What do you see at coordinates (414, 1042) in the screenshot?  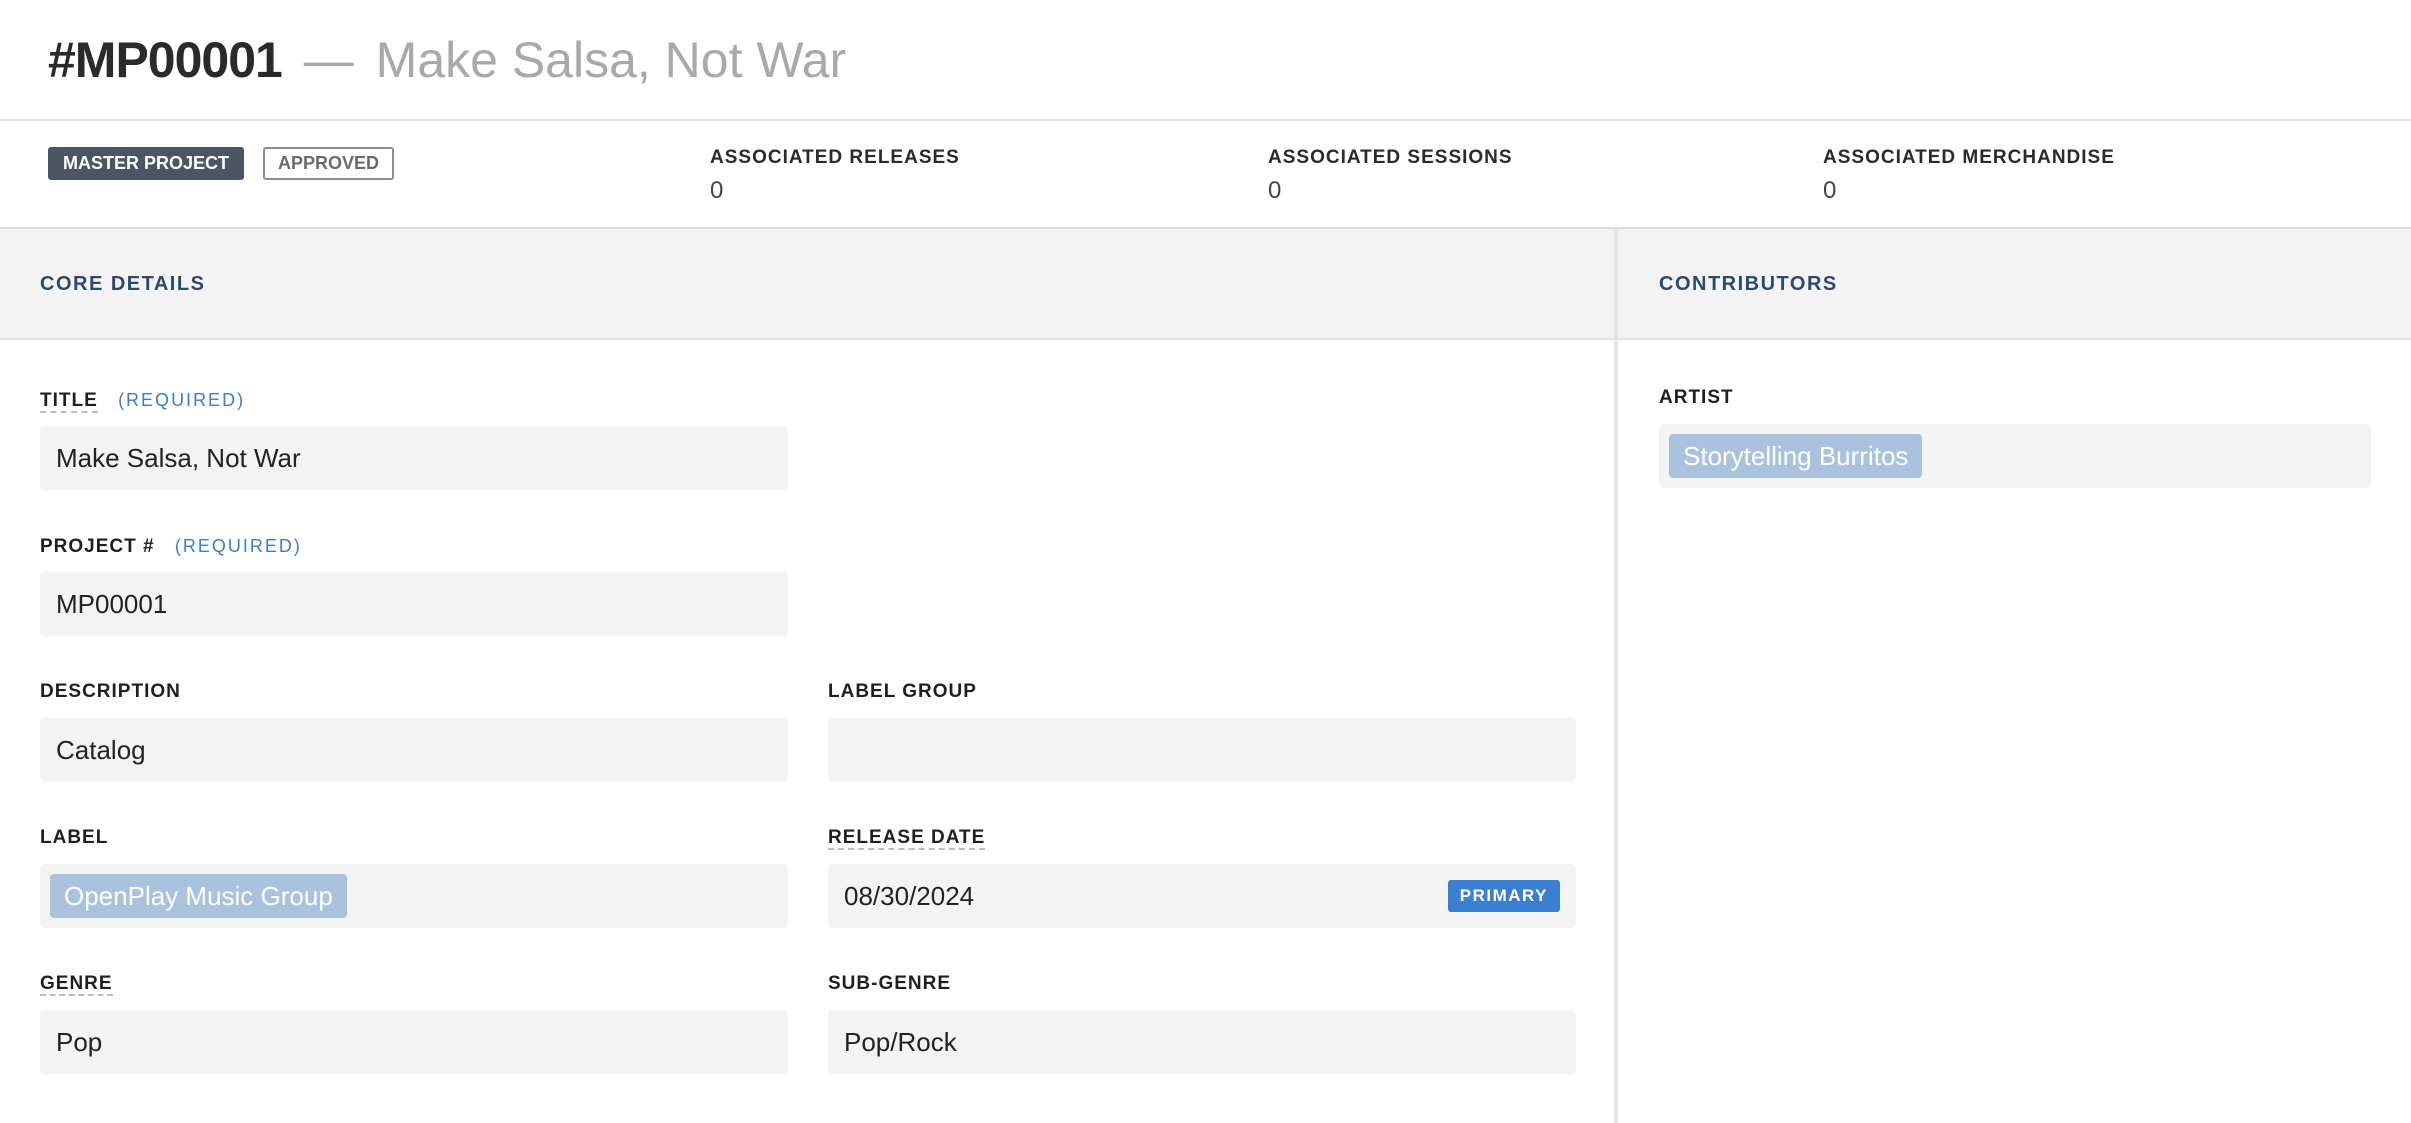 I see `genre-select: Pop` at bounding box center [414, 1042].